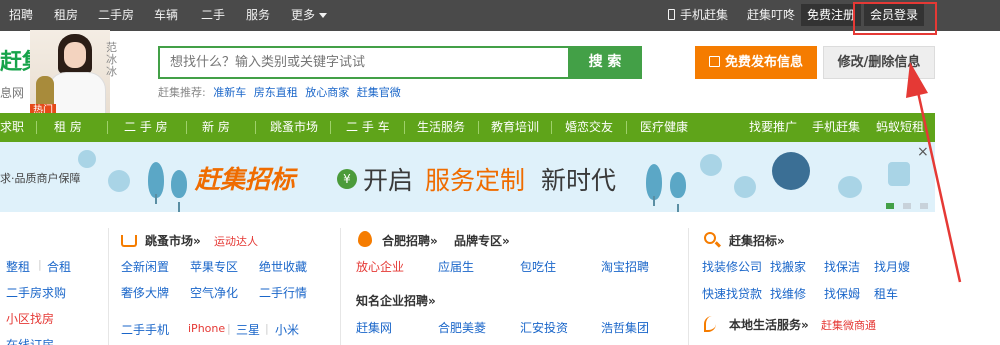 Image resolution: width=1000 pixels, height=345 pixels. I want to click on bidding-link: 找月嫂, so click(892, 266).